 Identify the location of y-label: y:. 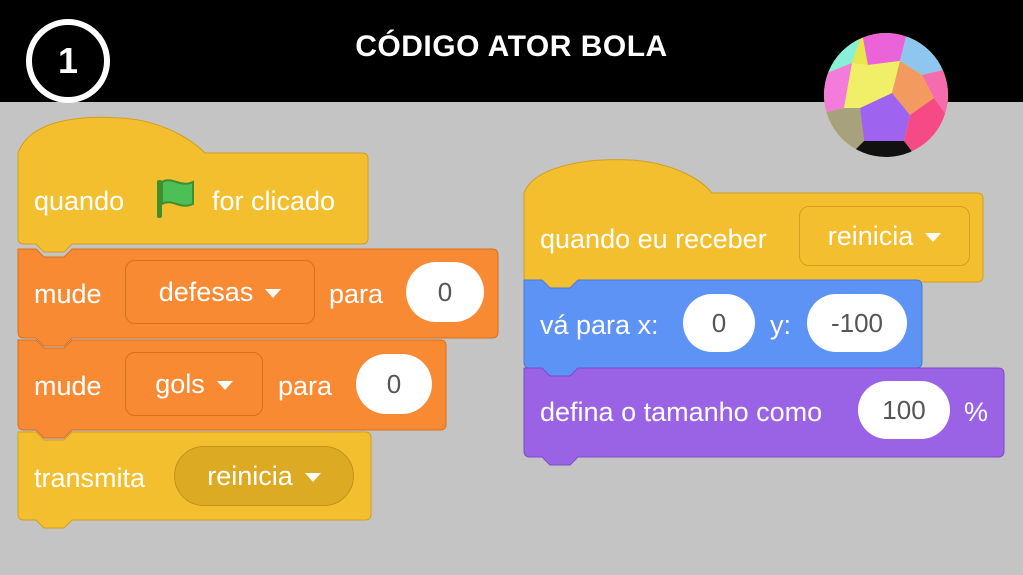
(781, 325).